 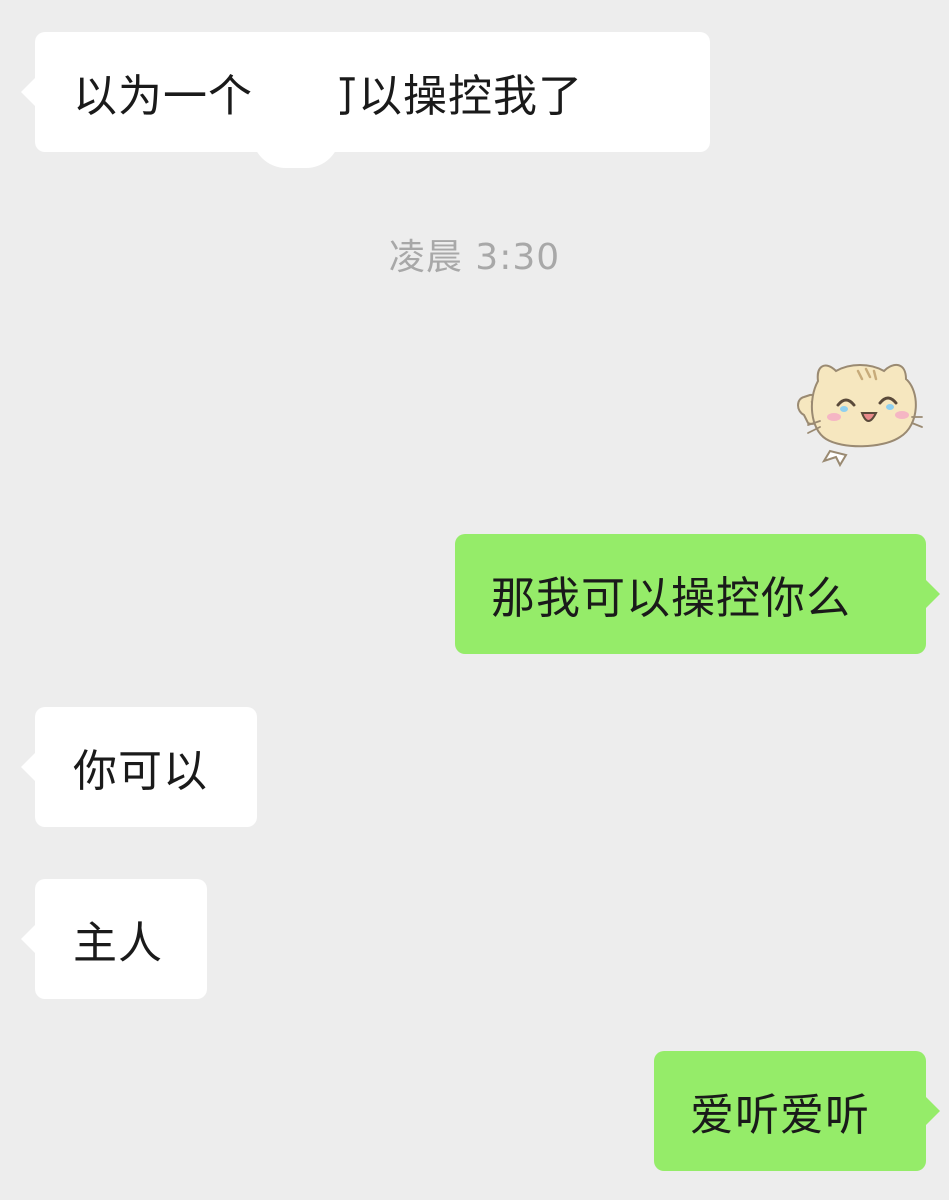 I want to click on outgoing-message-bubble: 那我可以操控你么, so click(x=697, y=594).